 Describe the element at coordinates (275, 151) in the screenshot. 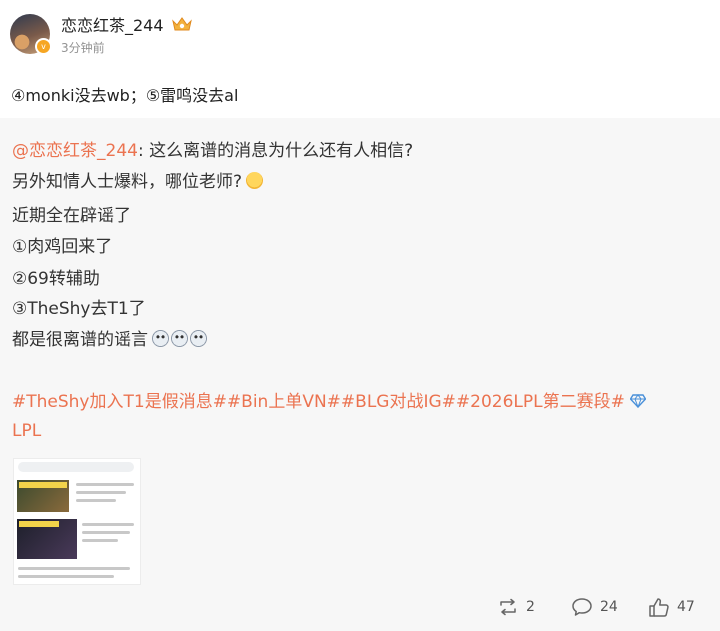

I see `original-line-1-text: : 这么离谱的消息为什么还有人相信?` at that location.